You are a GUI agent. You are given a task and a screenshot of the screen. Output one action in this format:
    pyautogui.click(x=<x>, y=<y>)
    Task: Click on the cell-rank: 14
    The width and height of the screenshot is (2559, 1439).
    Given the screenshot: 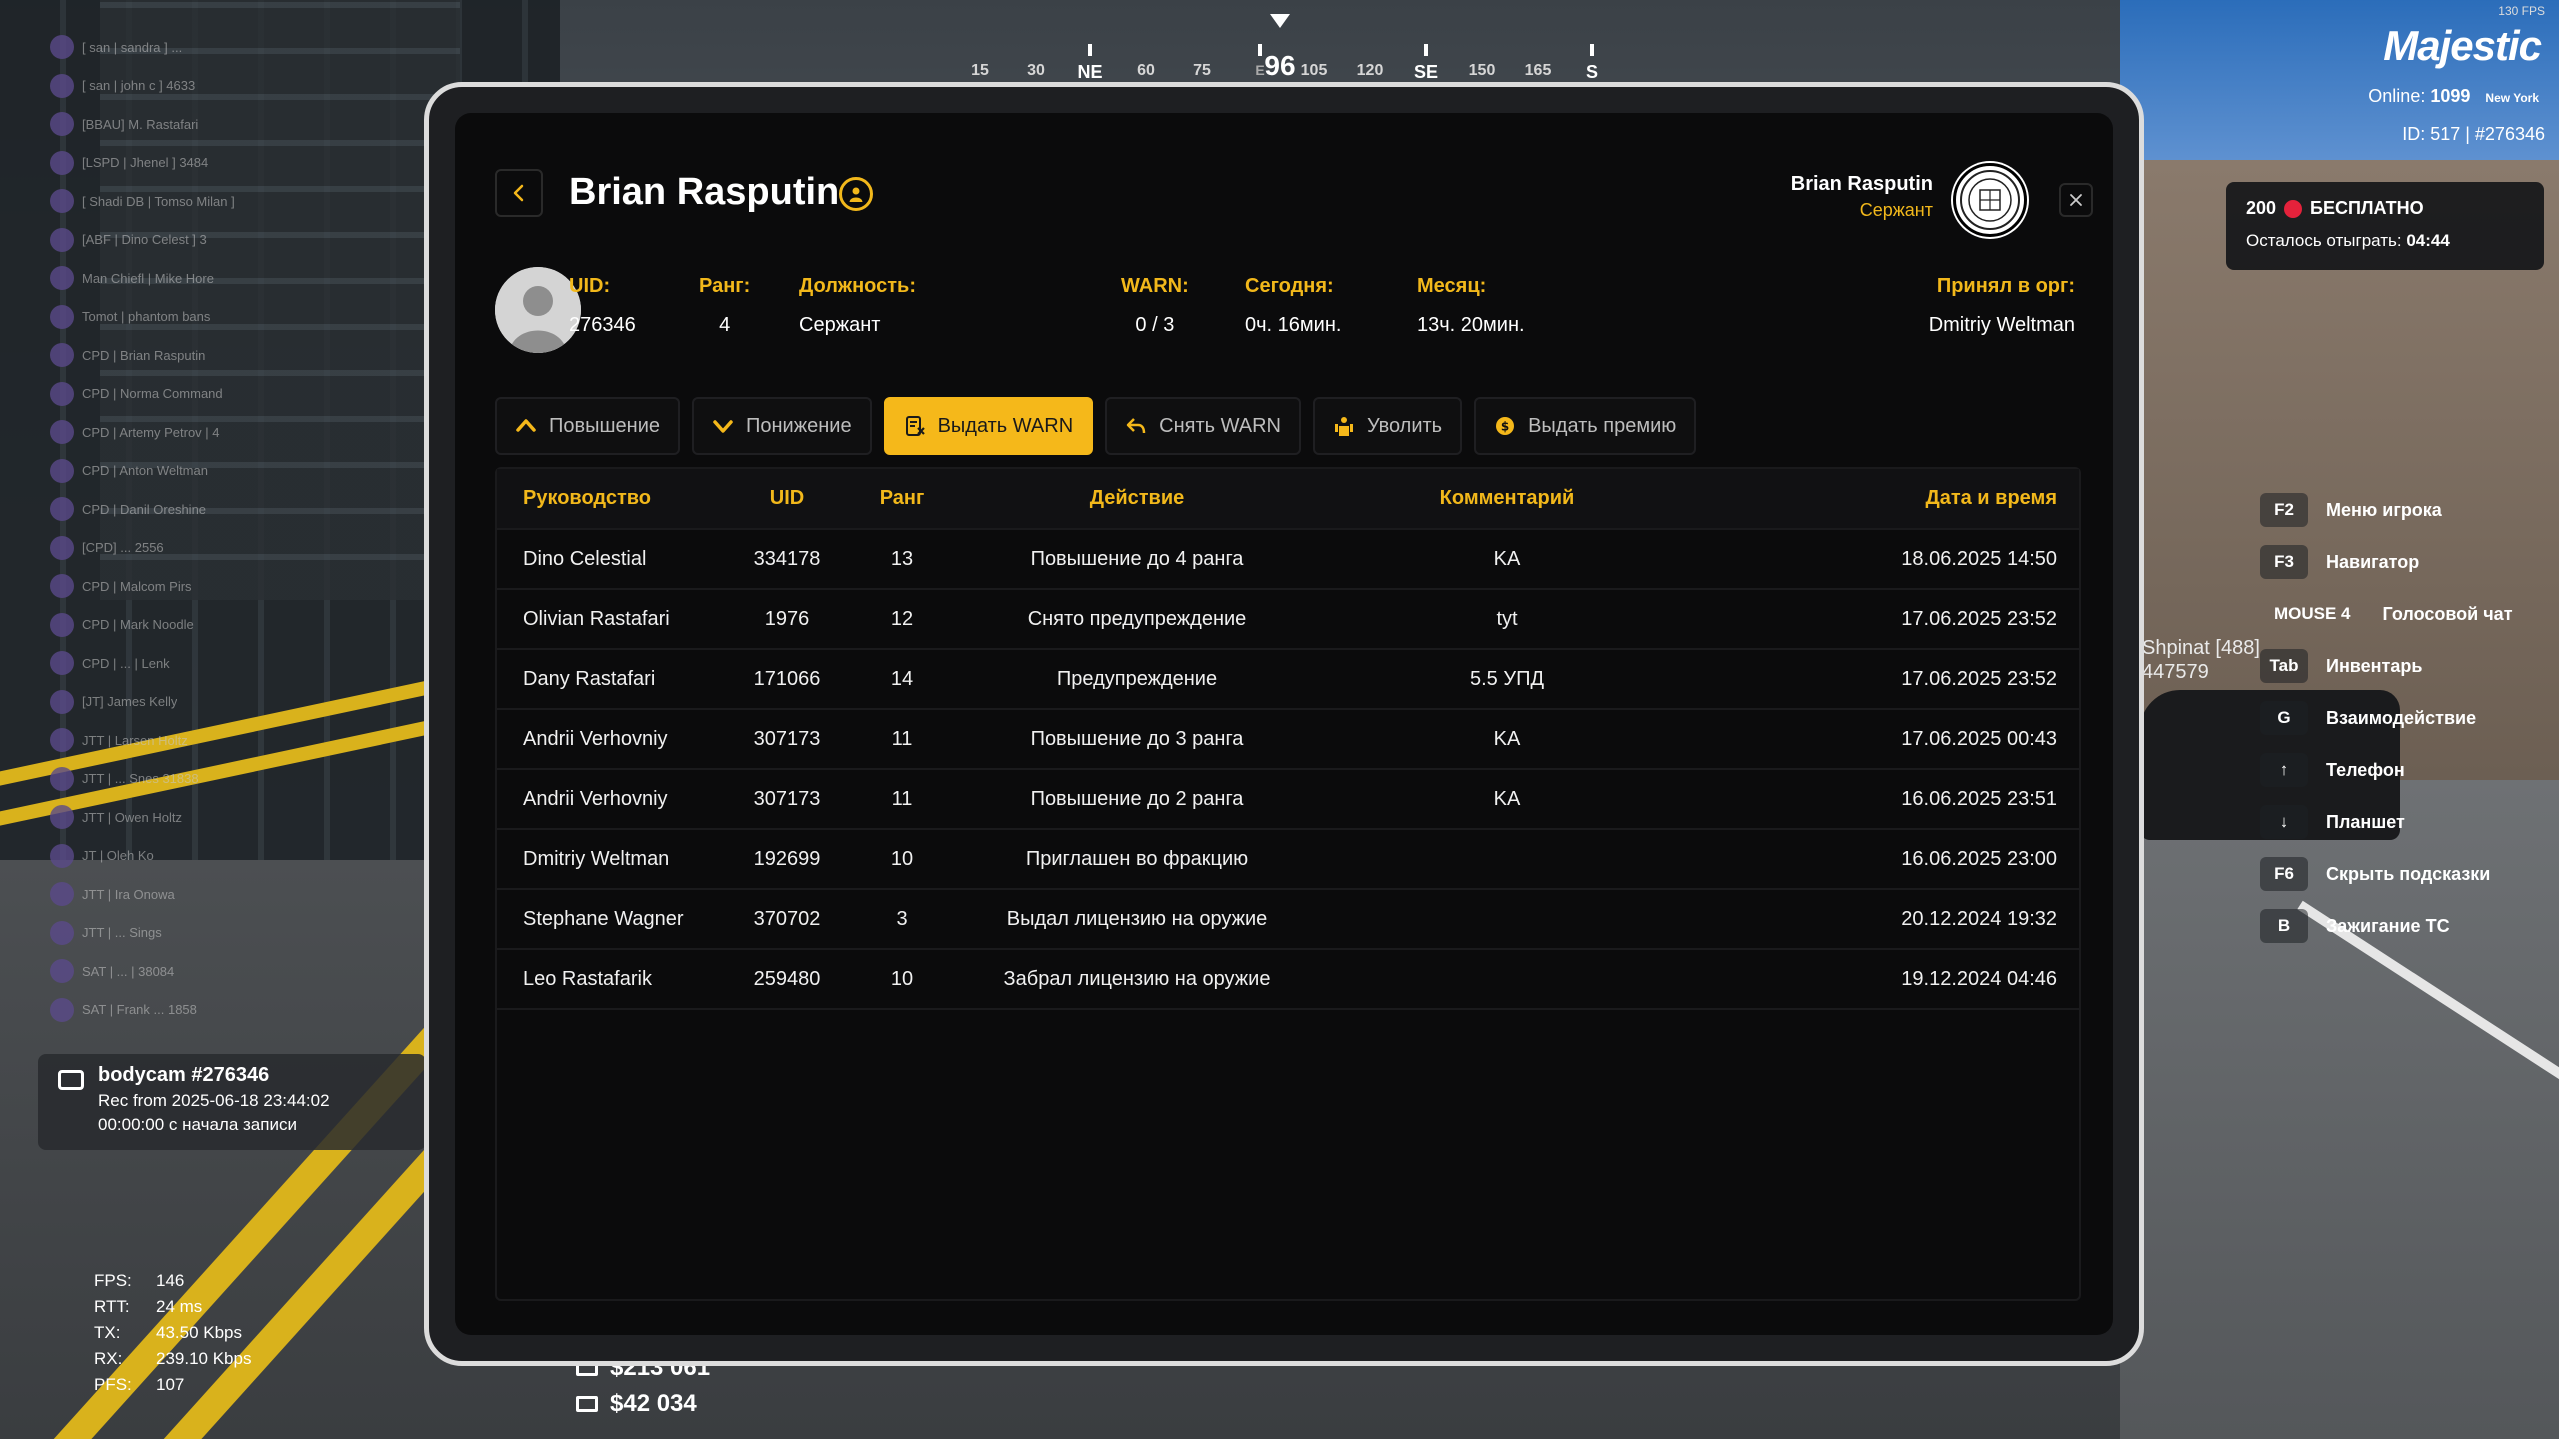 What is the action you would take?
    pyautogui.click(x=902, y=678)
    